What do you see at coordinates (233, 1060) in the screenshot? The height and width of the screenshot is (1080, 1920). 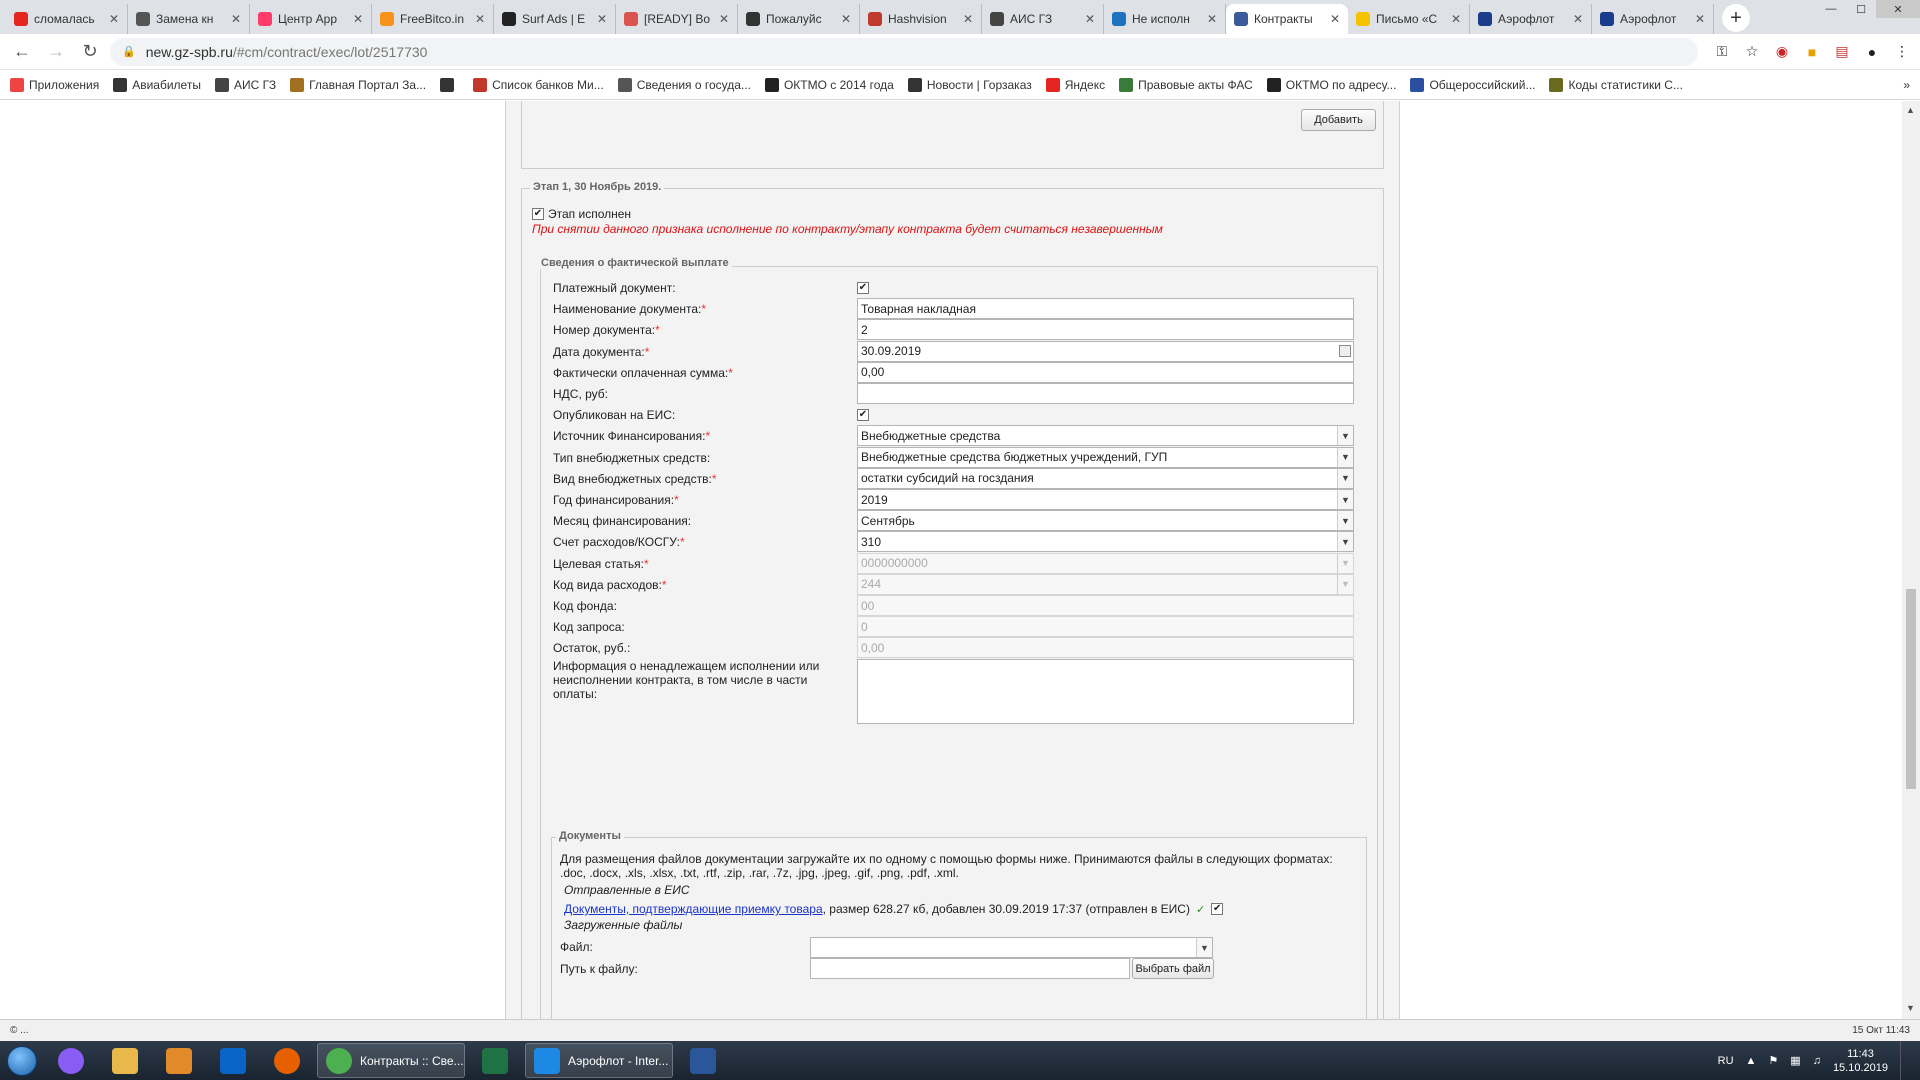 I see `taskbar-outlook` at bounding box center [233, 1060].